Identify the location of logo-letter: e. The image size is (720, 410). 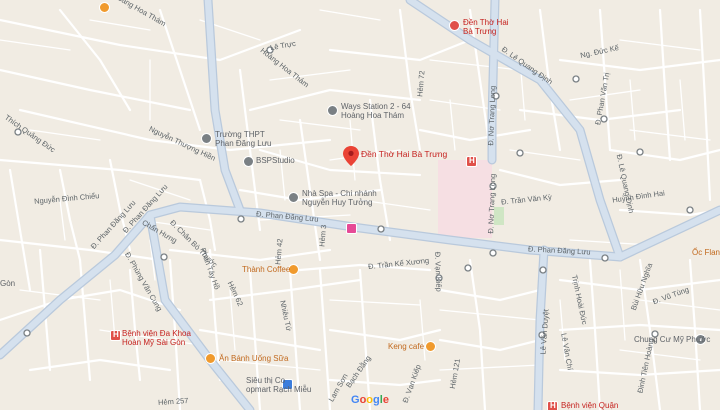
(385, 400).